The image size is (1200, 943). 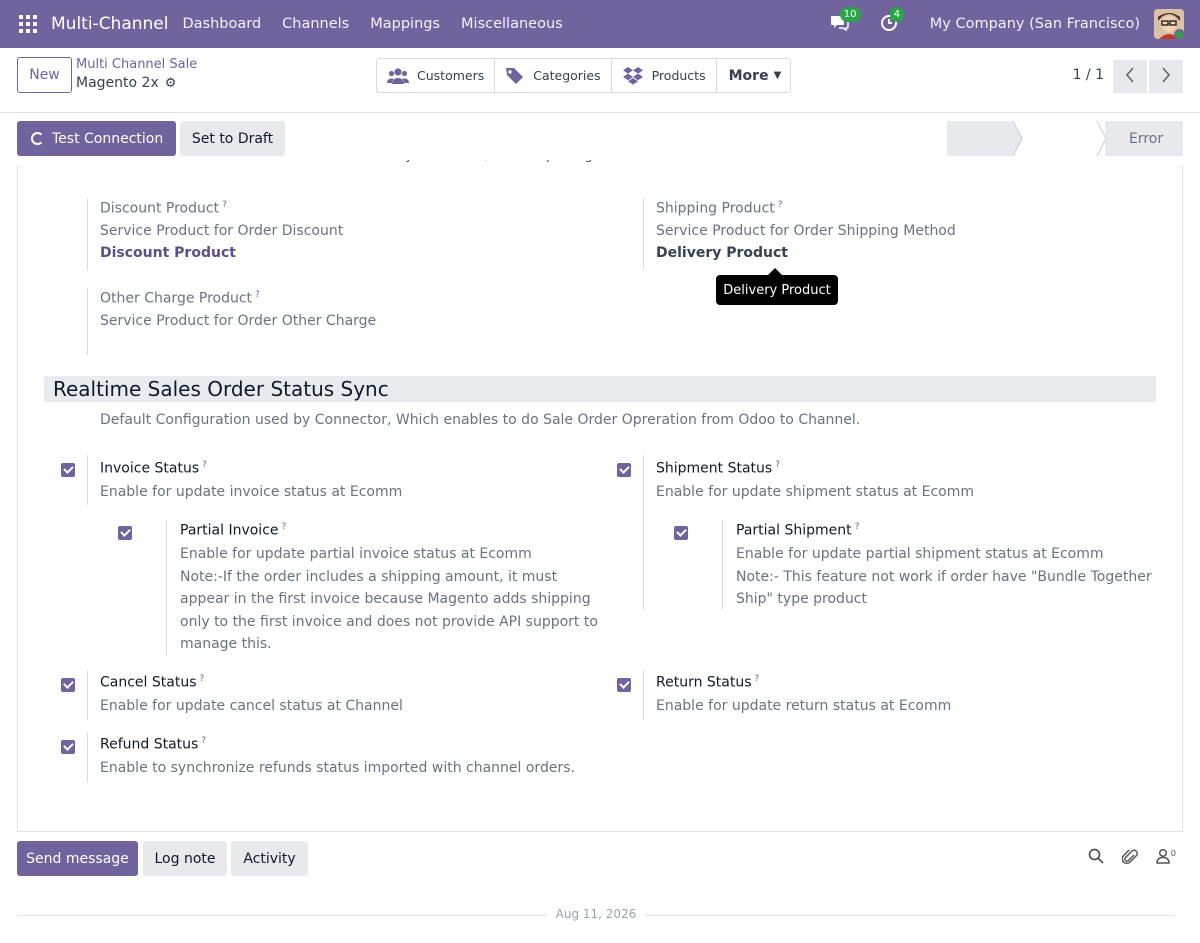 I want to click on date-separator: Aug 11, 2026, so click(x=596, y=914).